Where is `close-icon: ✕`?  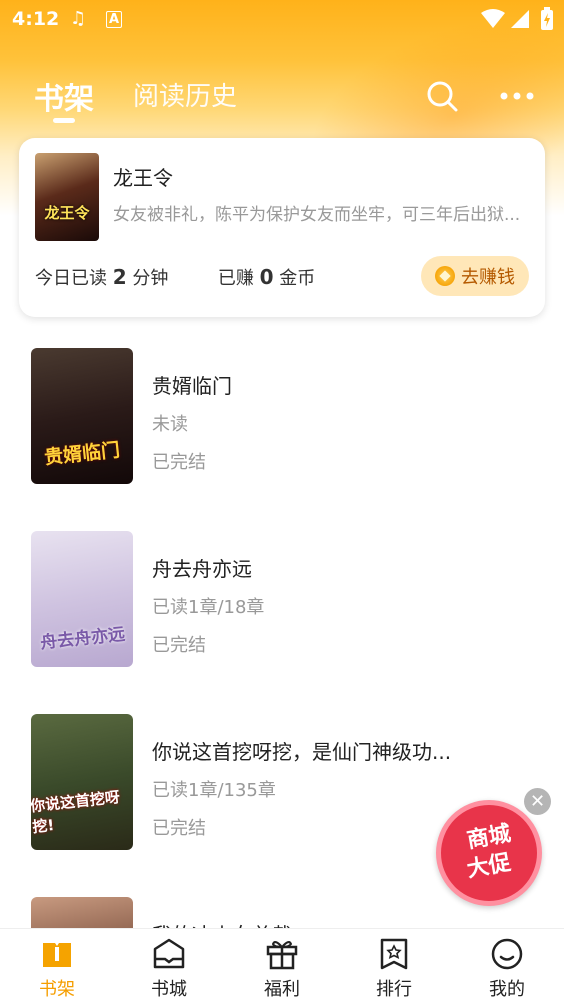 close-icon: ✕ is located at coordinates (537, 801).